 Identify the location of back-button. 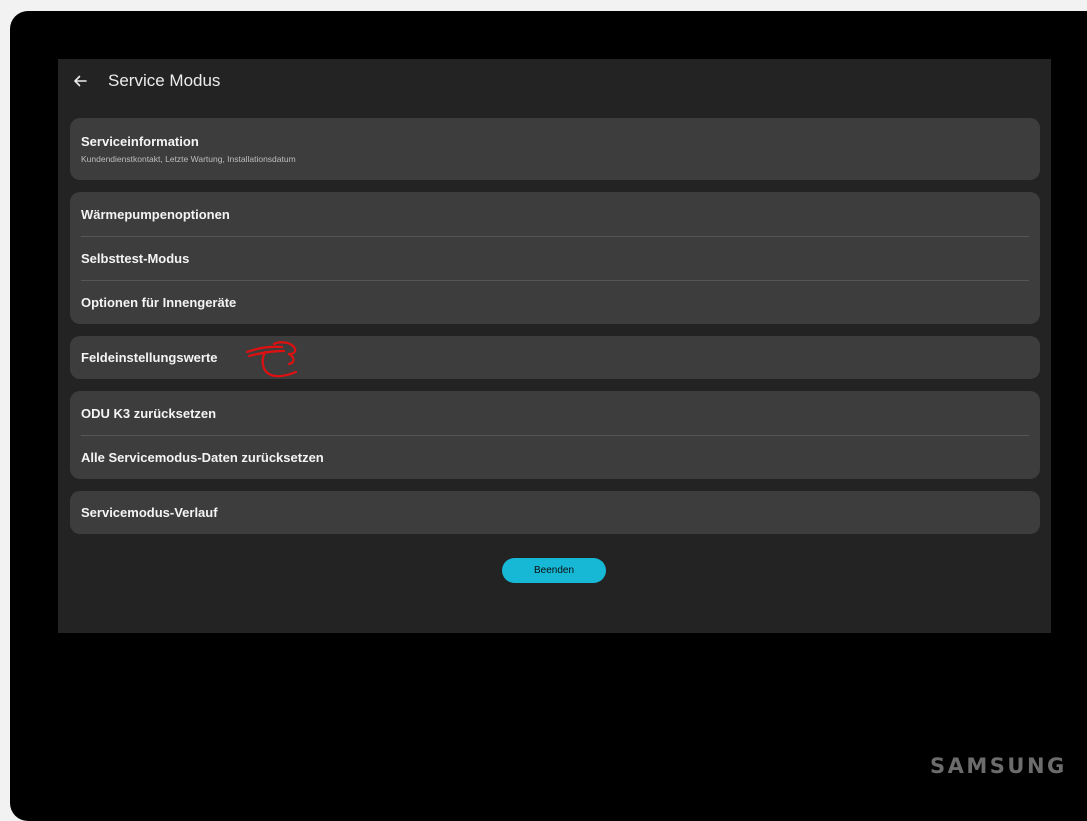
(80, 81).